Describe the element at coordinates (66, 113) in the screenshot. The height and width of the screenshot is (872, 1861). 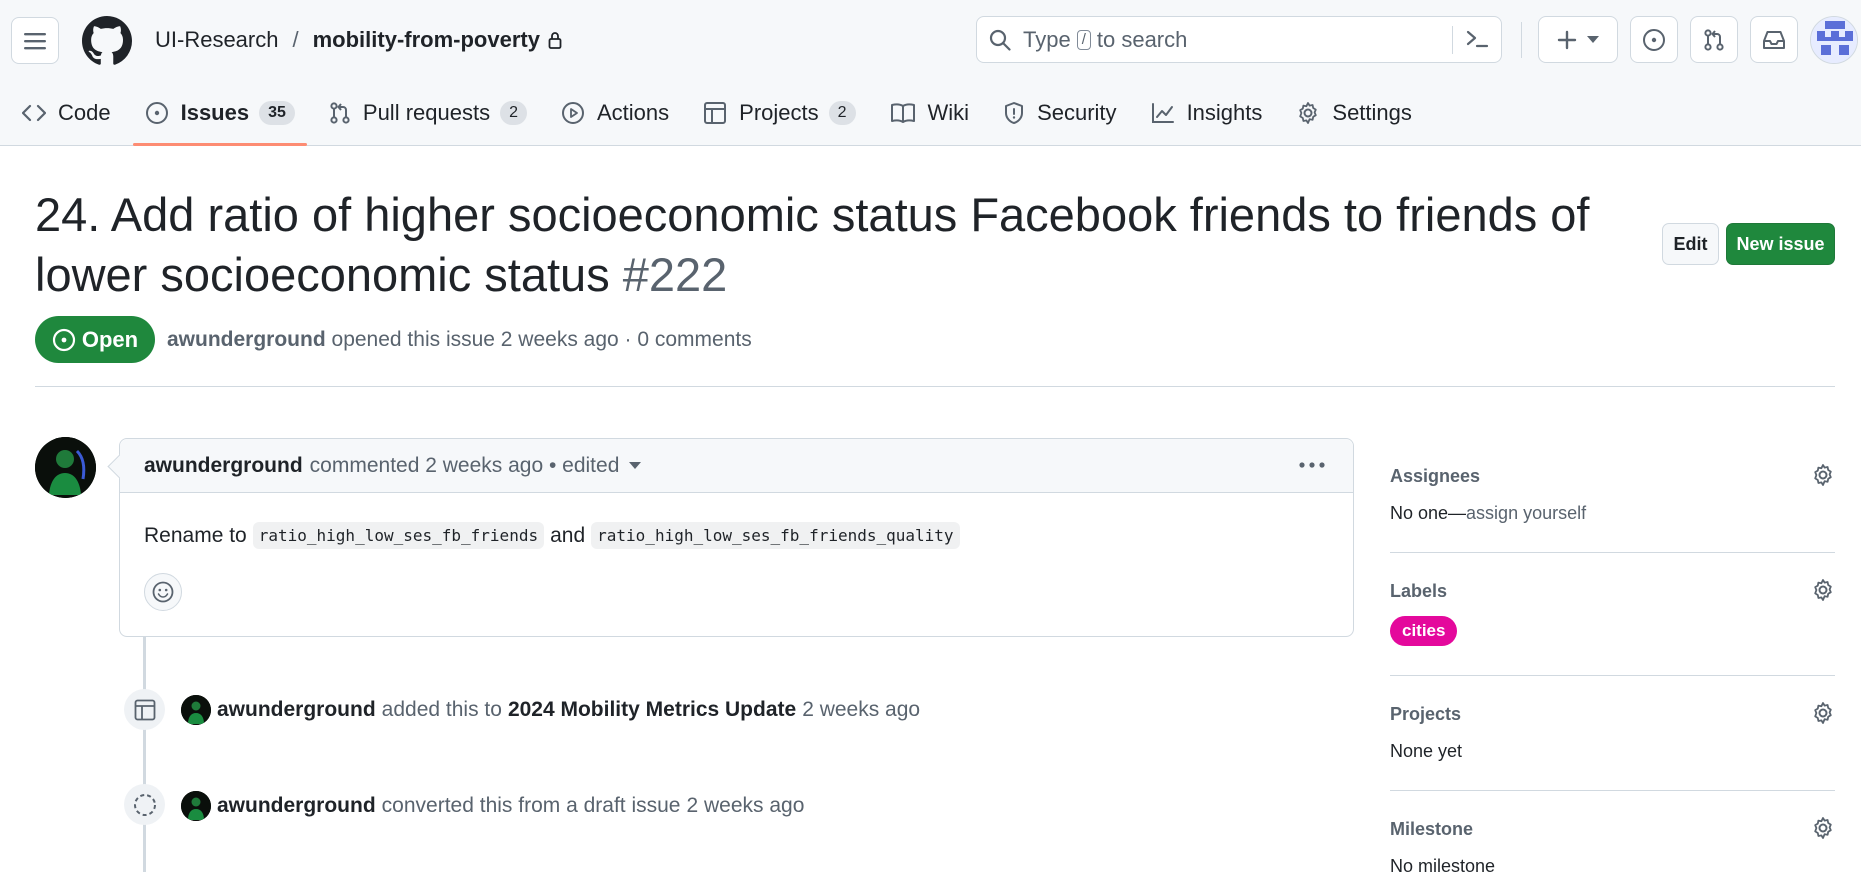
I see `tab-code: Code` at that location.